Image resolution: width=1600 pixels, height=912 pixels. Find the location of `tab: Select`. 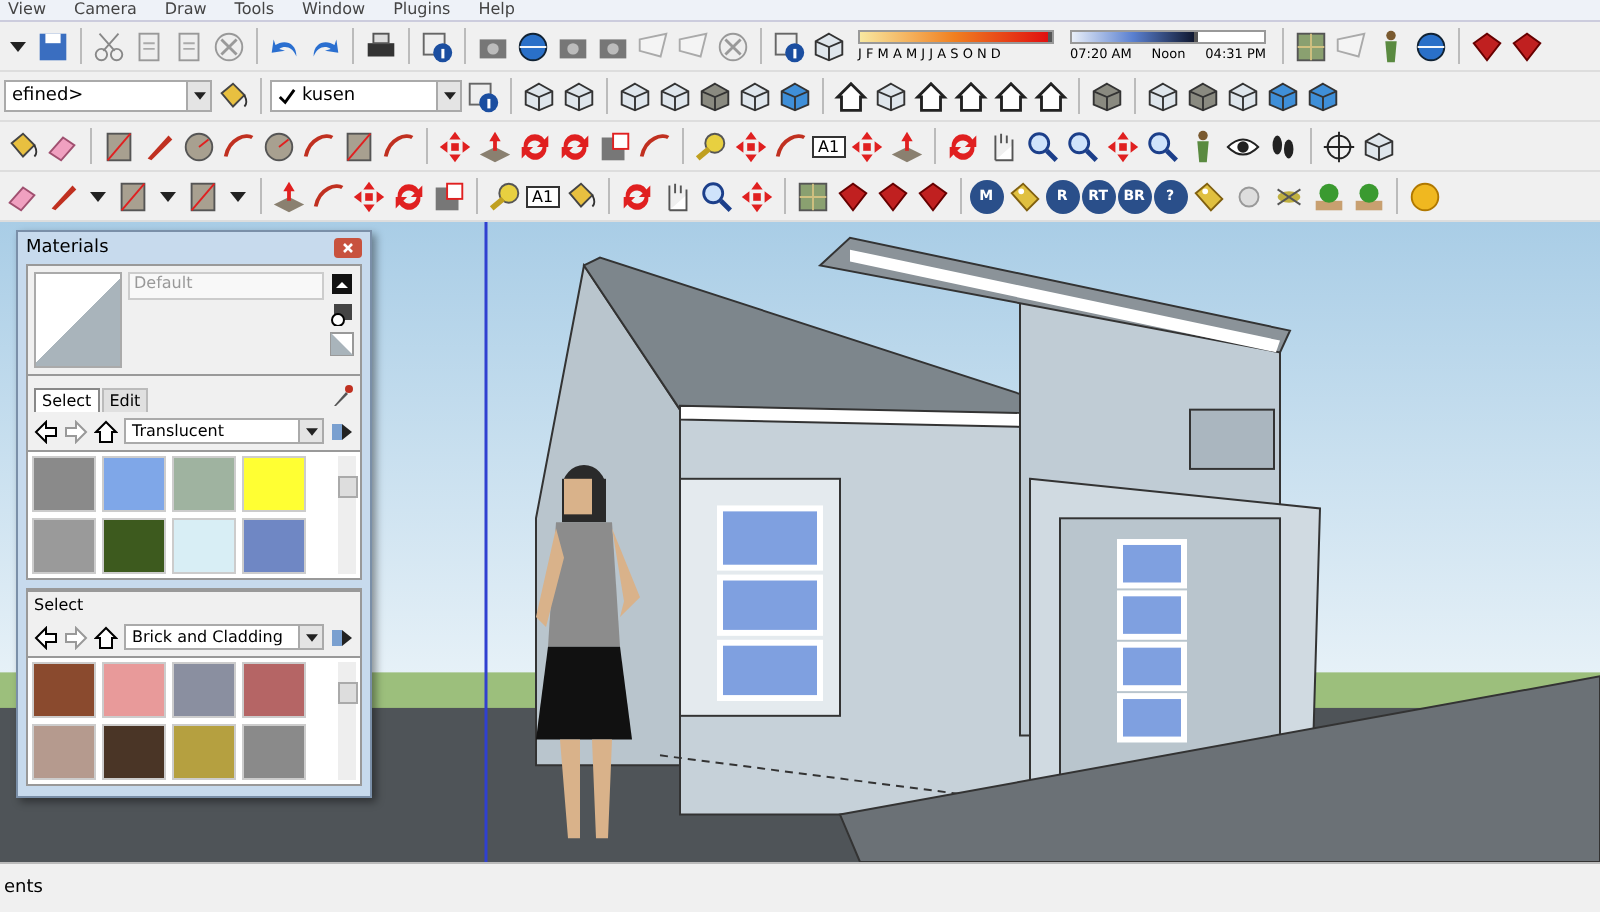

tab: Select is located at coordinates (67, 400).